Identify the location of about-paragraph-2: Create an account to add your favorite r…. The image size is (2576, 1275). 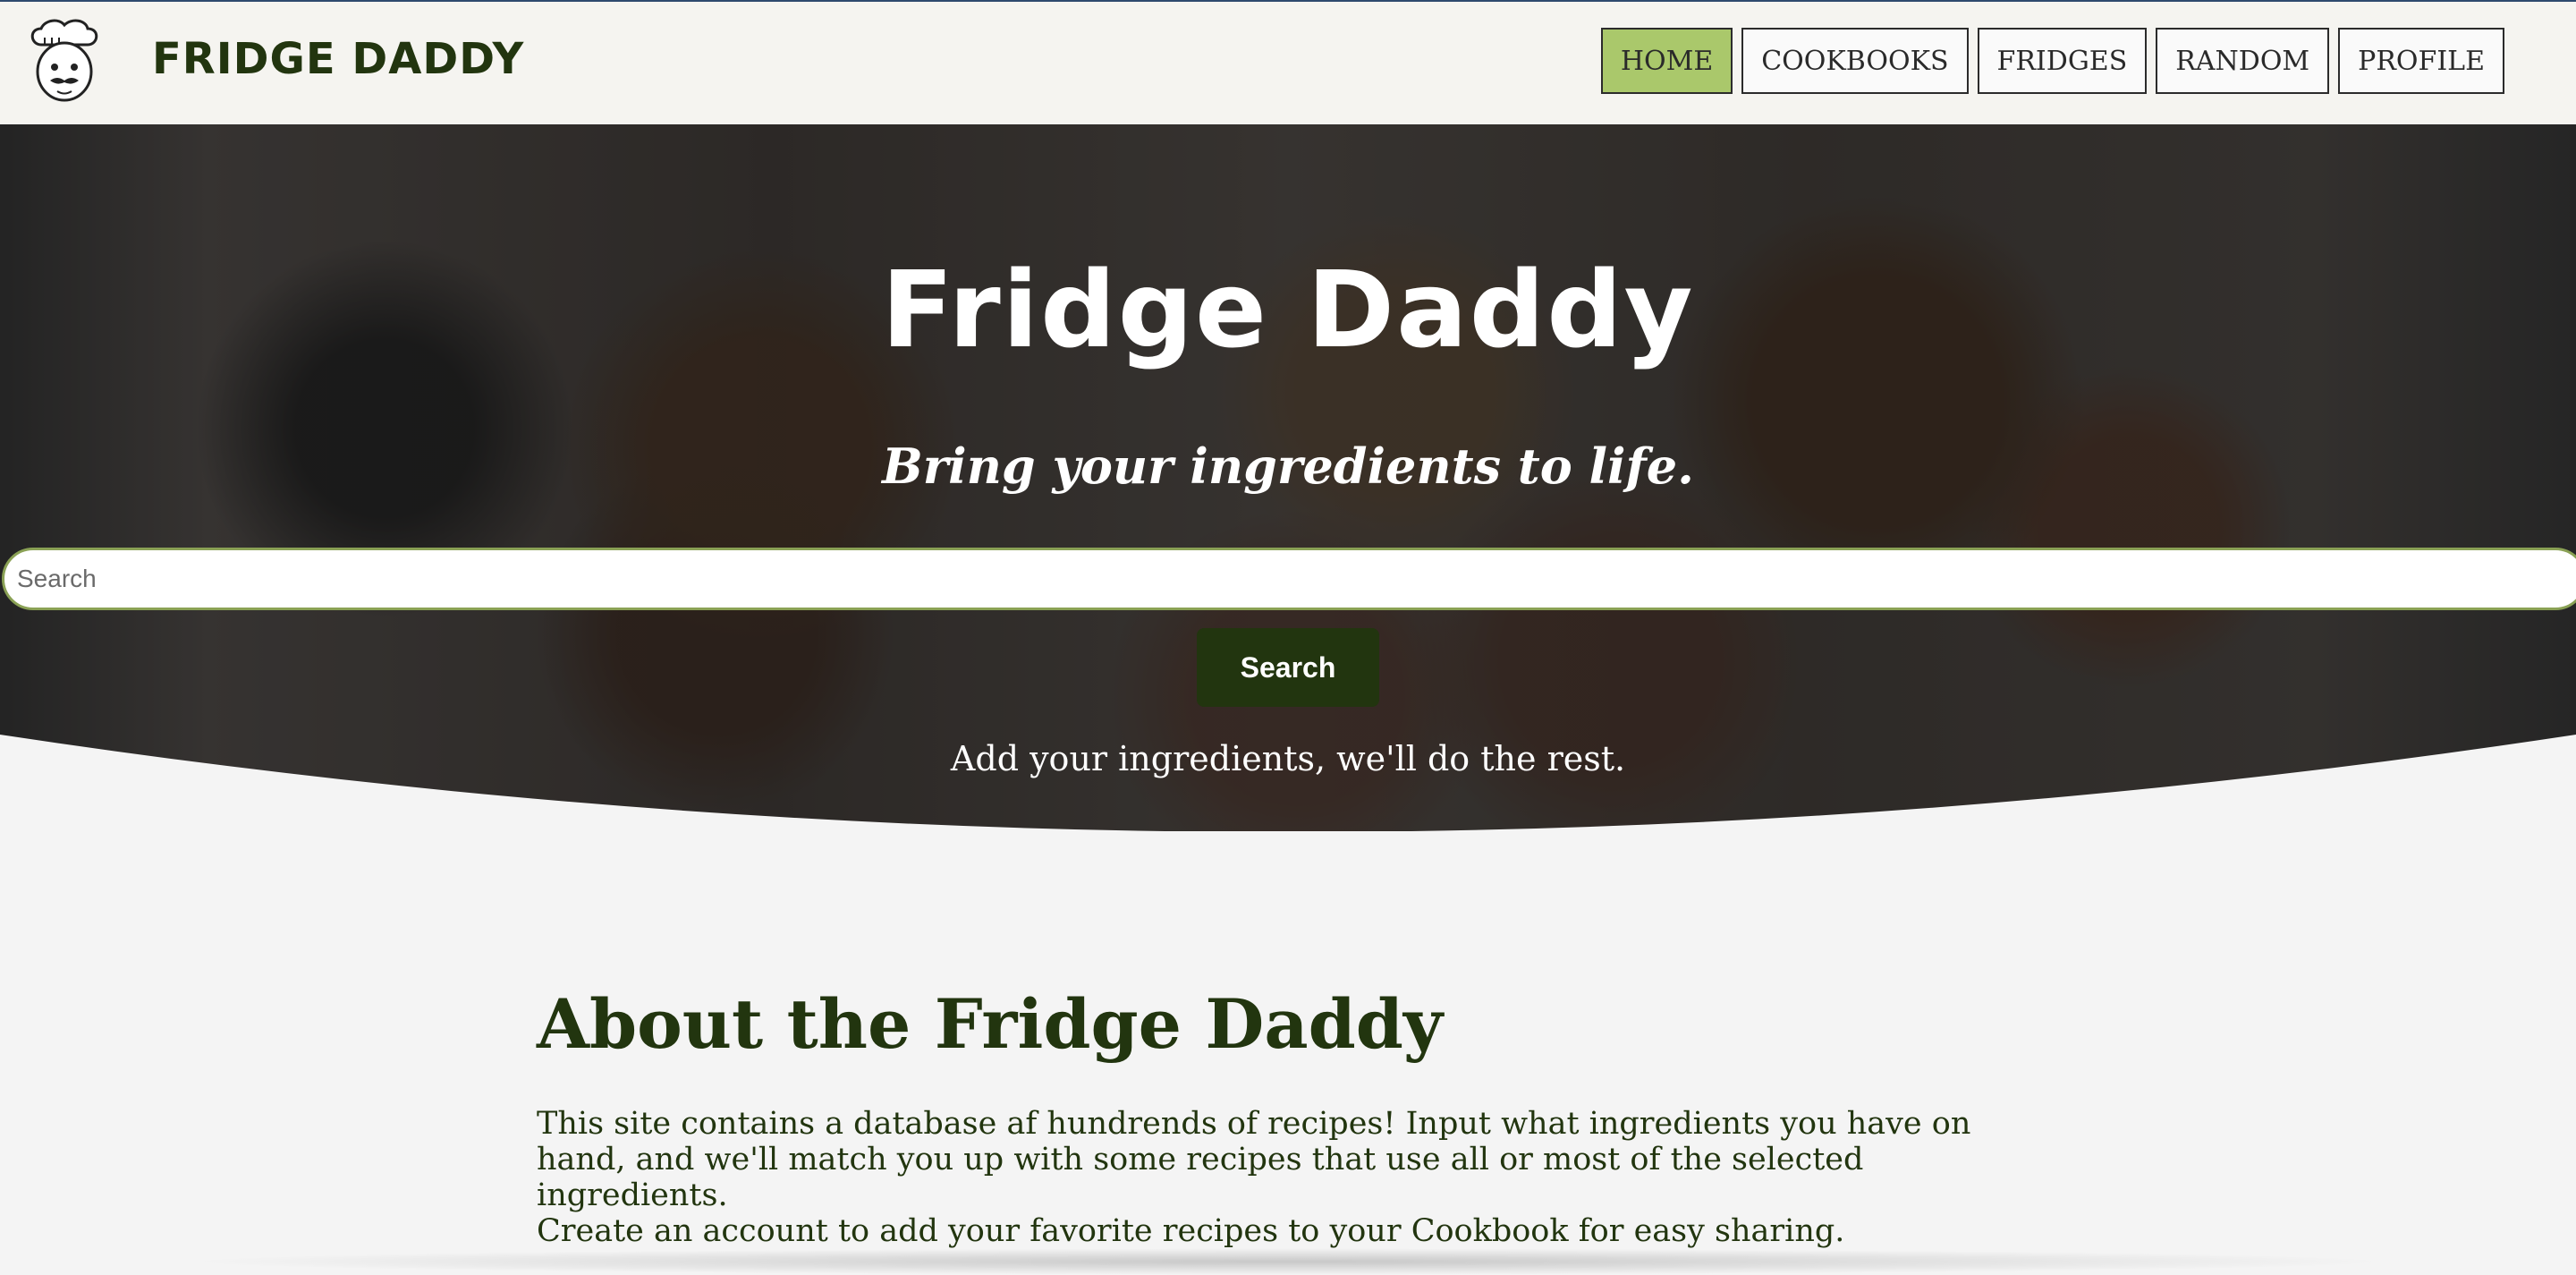
(1191, 1231).